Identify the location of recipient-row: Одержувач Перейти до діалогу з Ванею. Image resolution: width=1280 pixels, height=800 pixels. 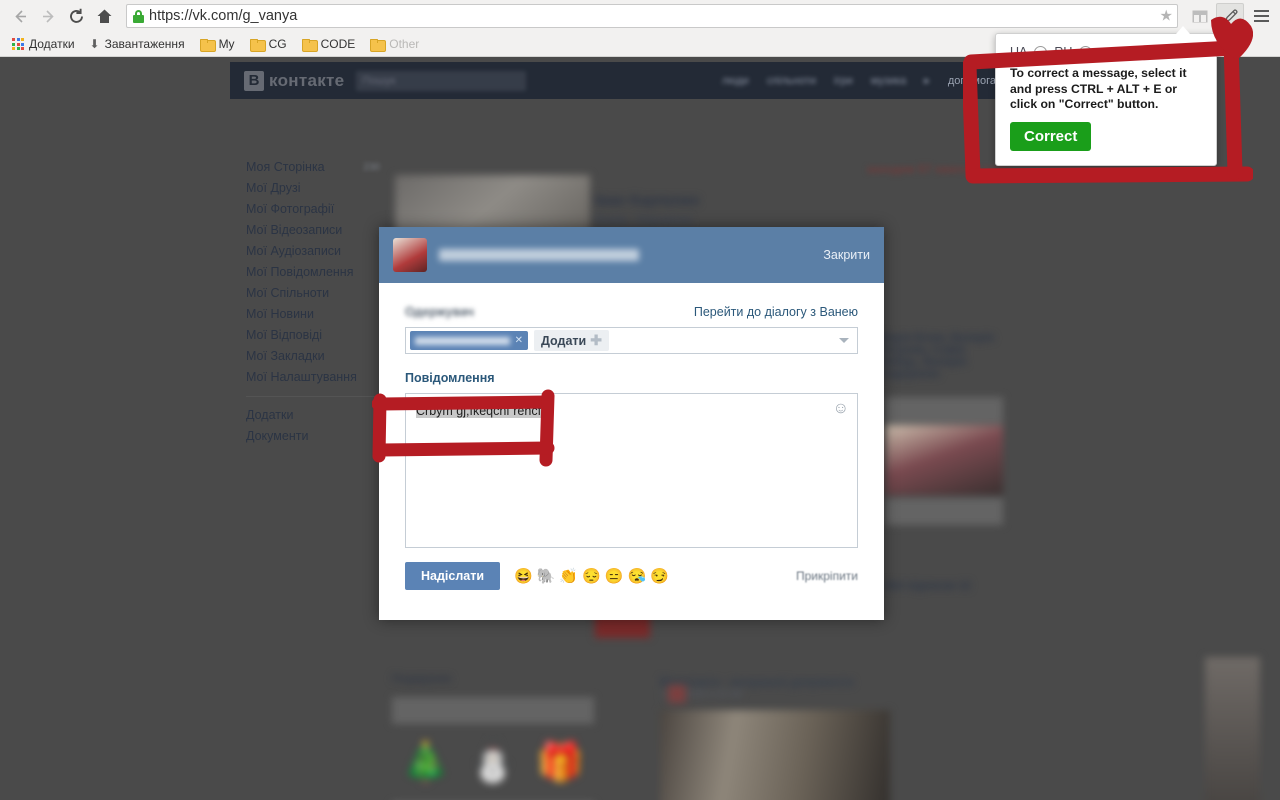
(631, 312).